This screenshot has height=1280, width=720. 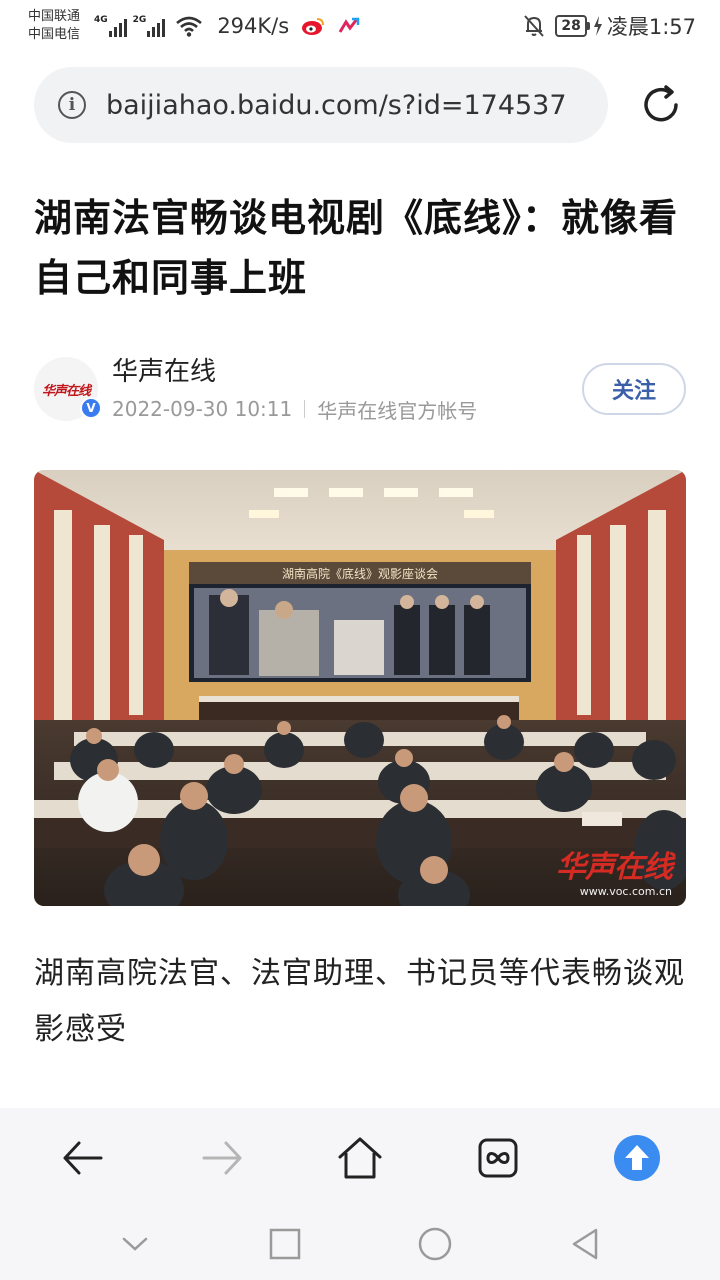 I want to click on recents-icon, so click(x=285, y=1244).